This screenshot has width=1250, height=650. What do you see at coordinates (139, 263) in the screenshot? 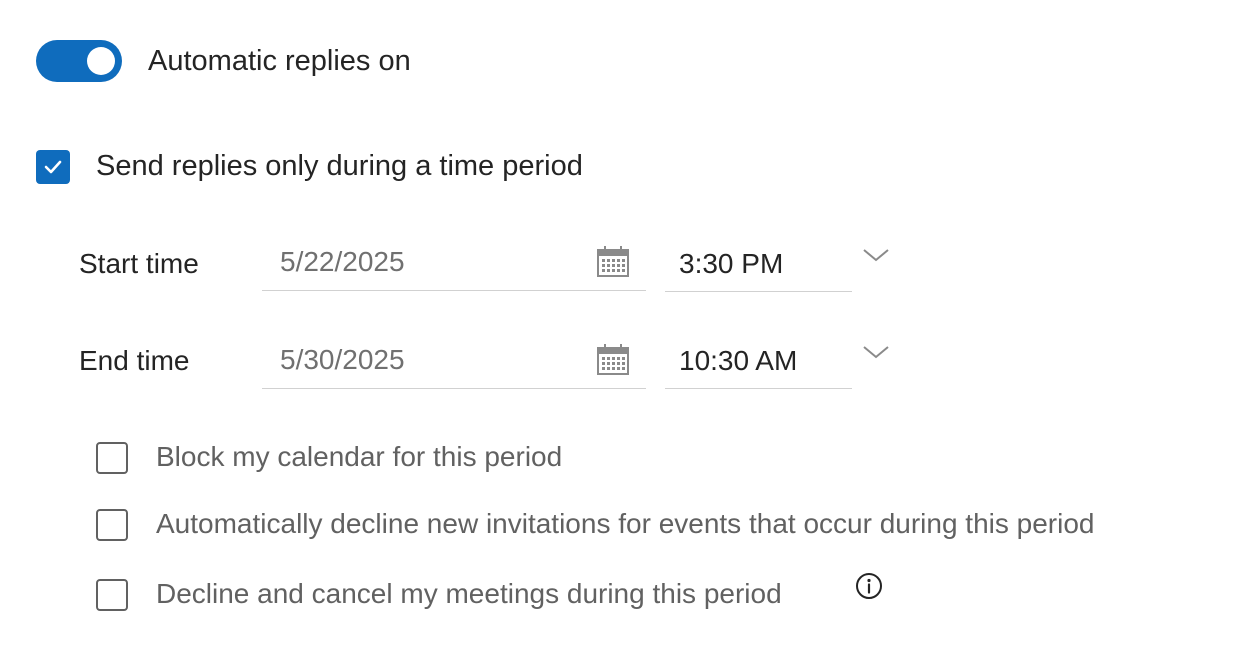
I see `start-time-label: Start time` at bounding box center [139, 263].